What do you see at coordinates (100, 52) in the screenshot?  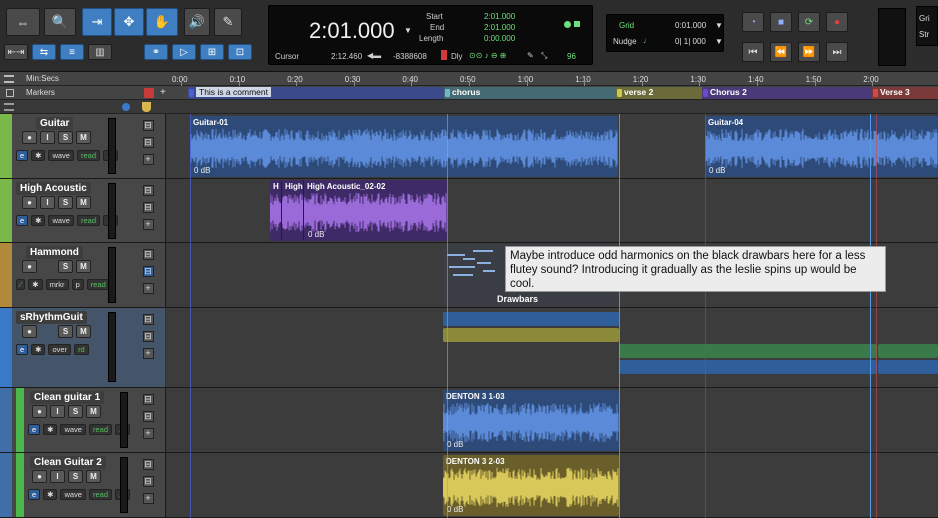 I see `grid-mode-button: ▥` at bounding box center [100, 52].